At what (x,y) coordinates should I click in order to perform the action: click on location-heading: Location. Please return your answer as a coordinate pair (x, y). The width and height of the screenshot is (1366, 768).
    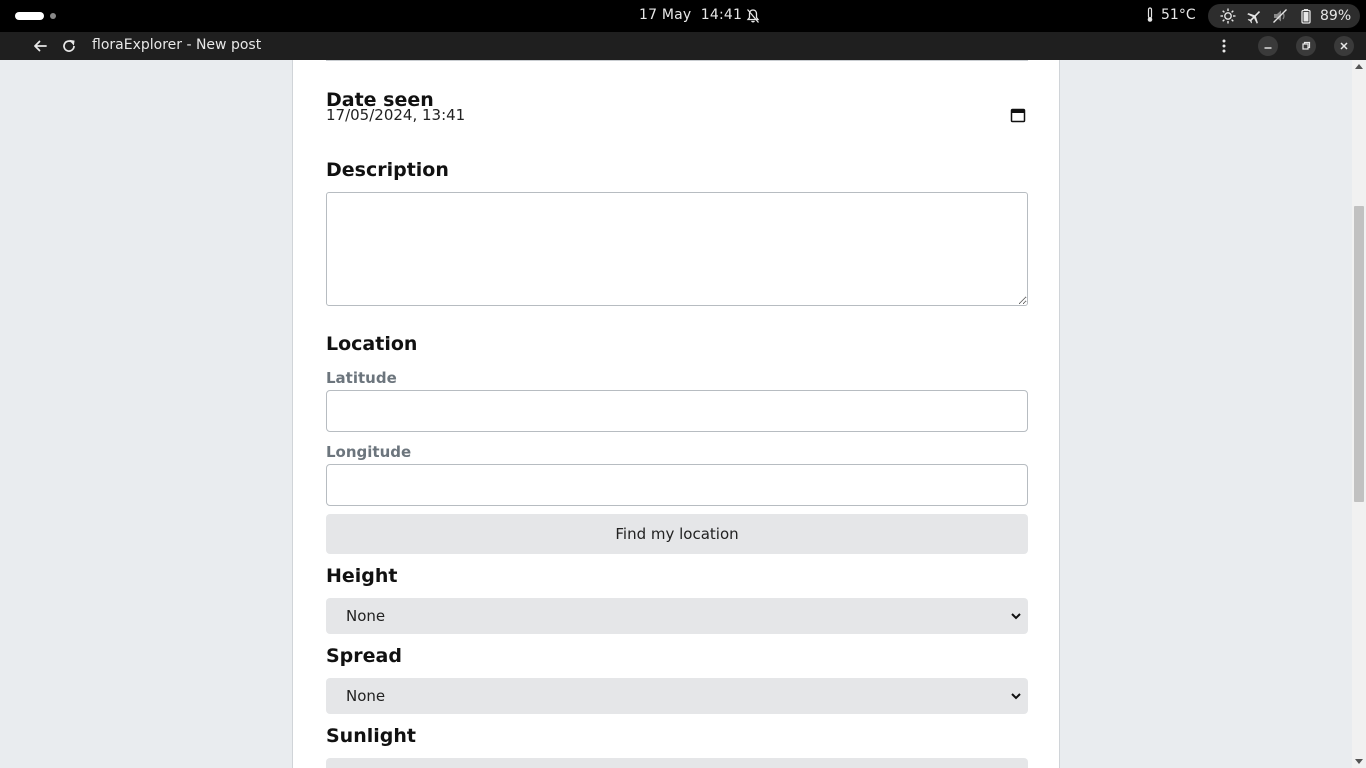
    Looking at the image, I should click on (372, 344).